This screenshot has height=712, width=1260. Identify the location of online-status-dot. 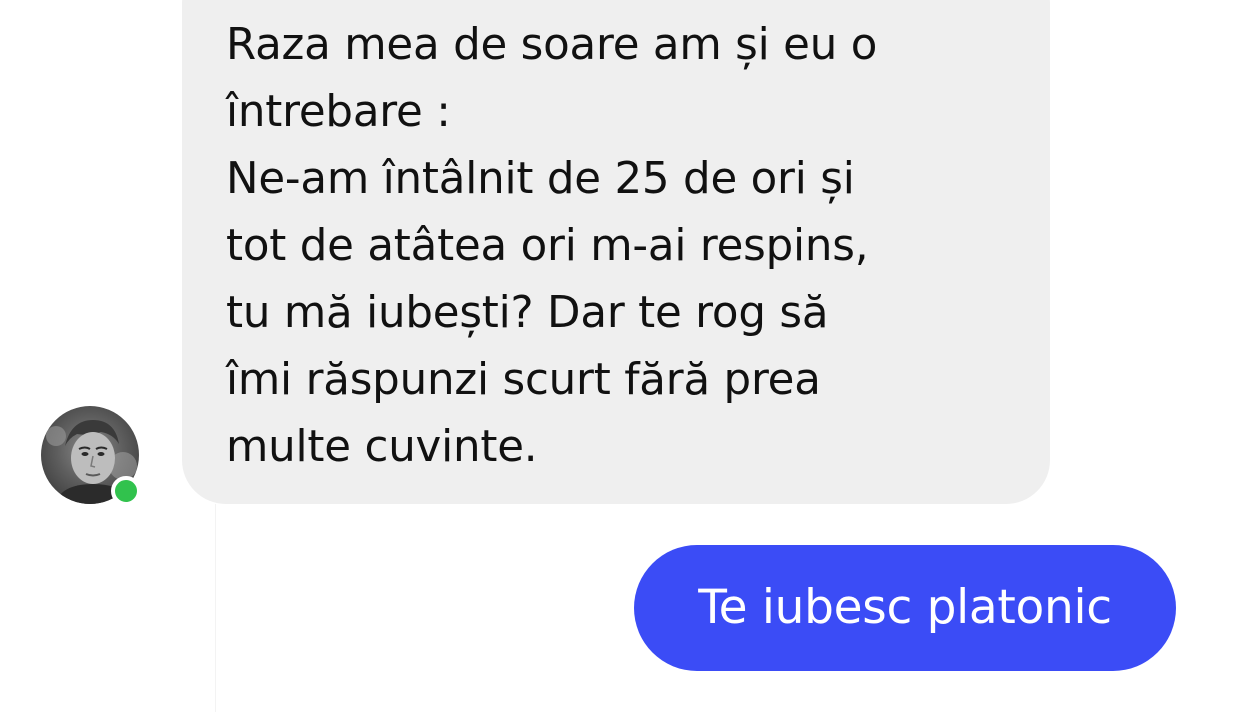
(126, 491).